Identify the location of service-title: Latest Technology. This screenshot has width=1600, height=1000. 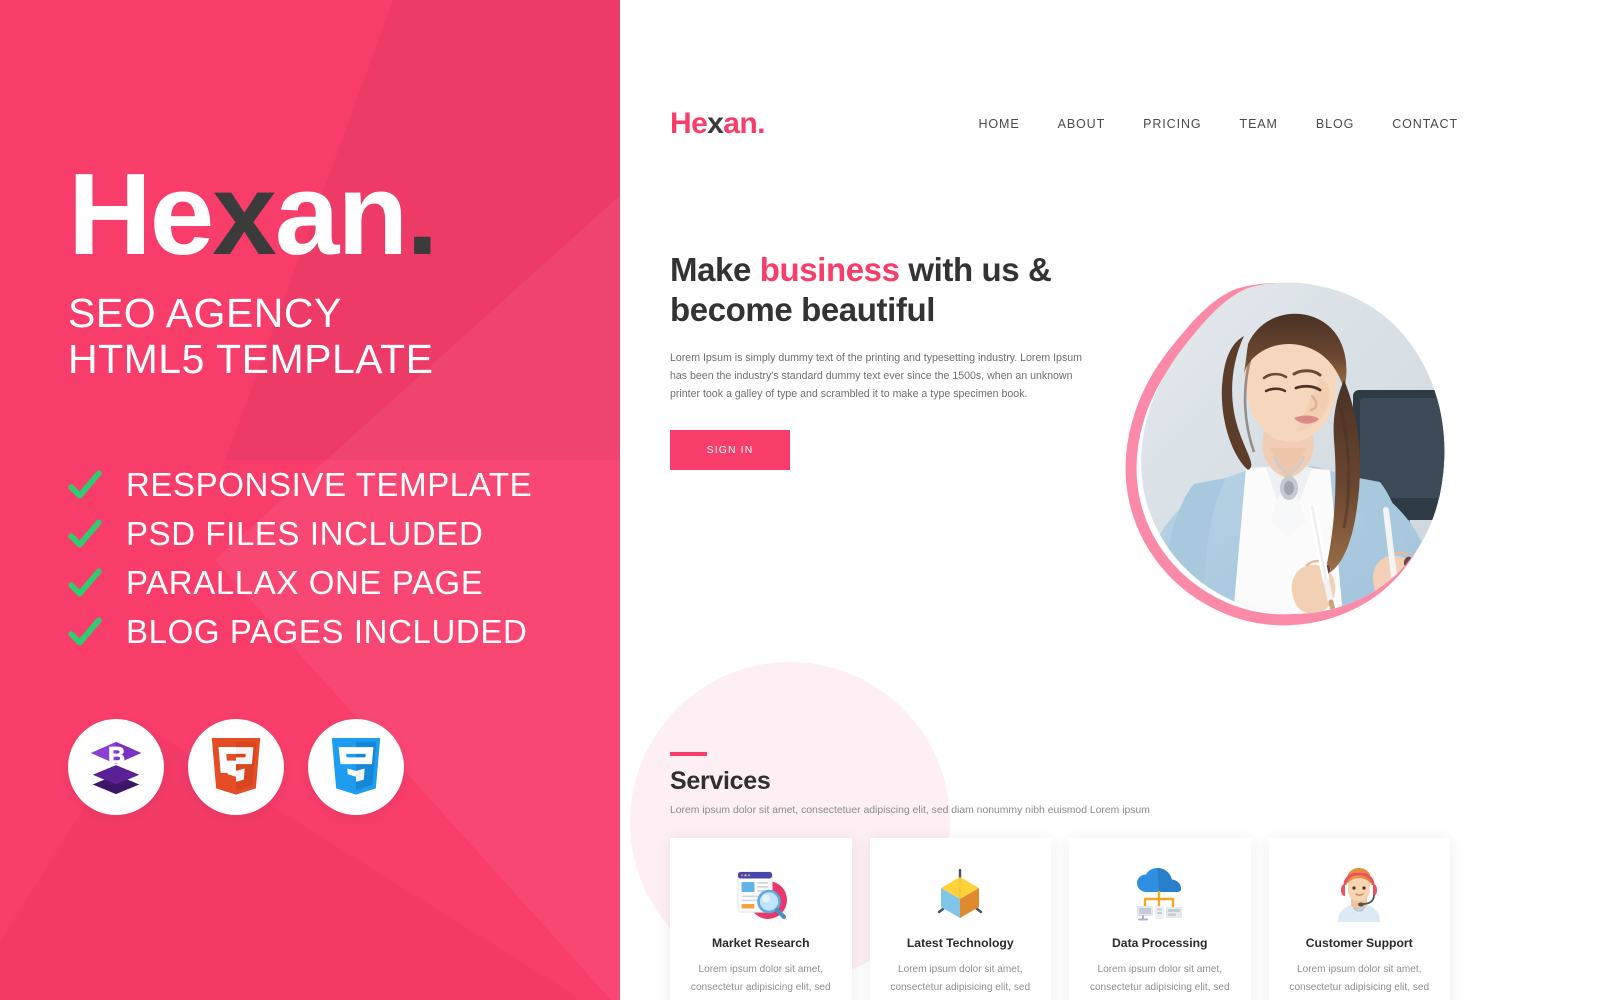
(960, 943).